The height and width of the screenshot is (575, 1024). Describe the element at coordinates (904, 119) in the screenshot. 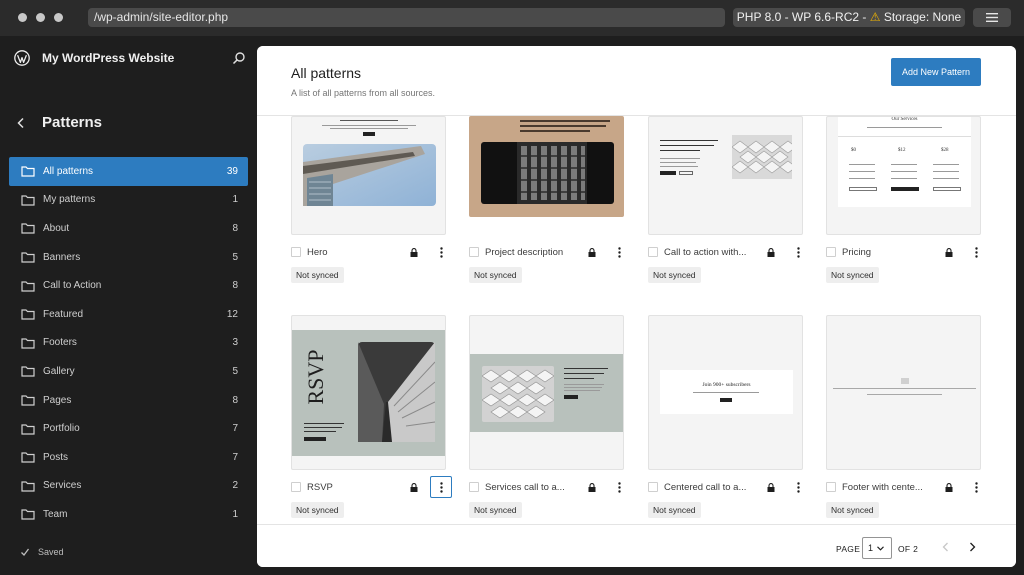

I see `pricing-heading: Our Services` at that location.